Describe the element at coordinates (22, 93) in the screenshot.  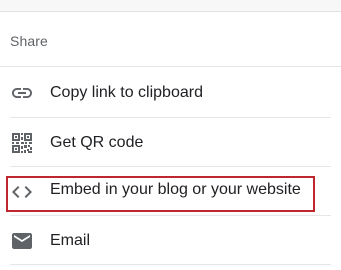
I see `link-icon` at that location.